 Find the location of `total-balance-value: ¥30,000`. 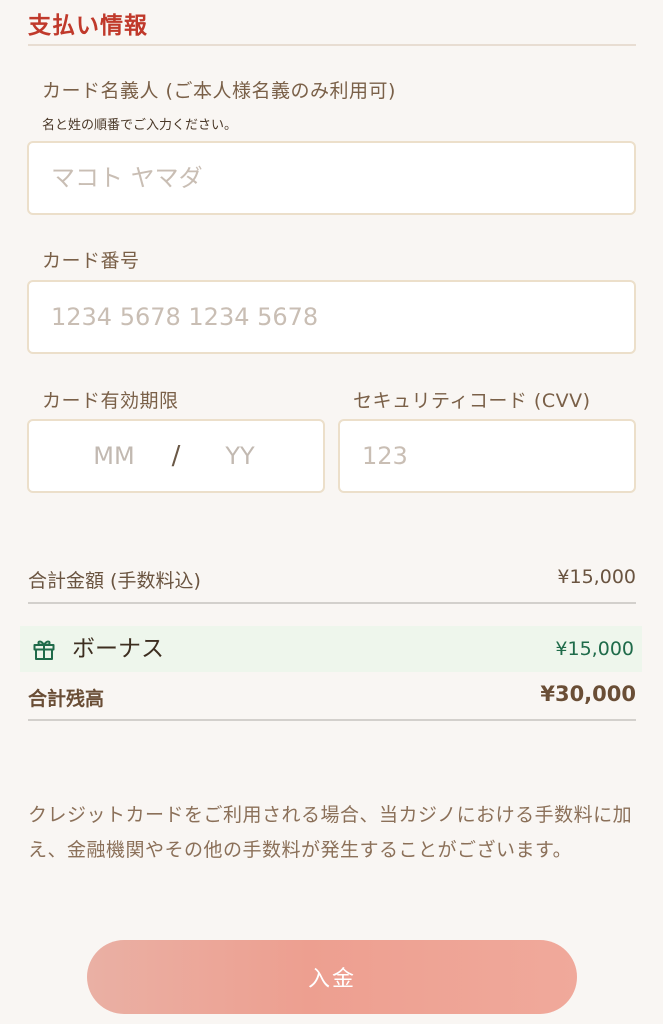

total-balance-value: ¥30,000 is located at coordinates (588, 694).